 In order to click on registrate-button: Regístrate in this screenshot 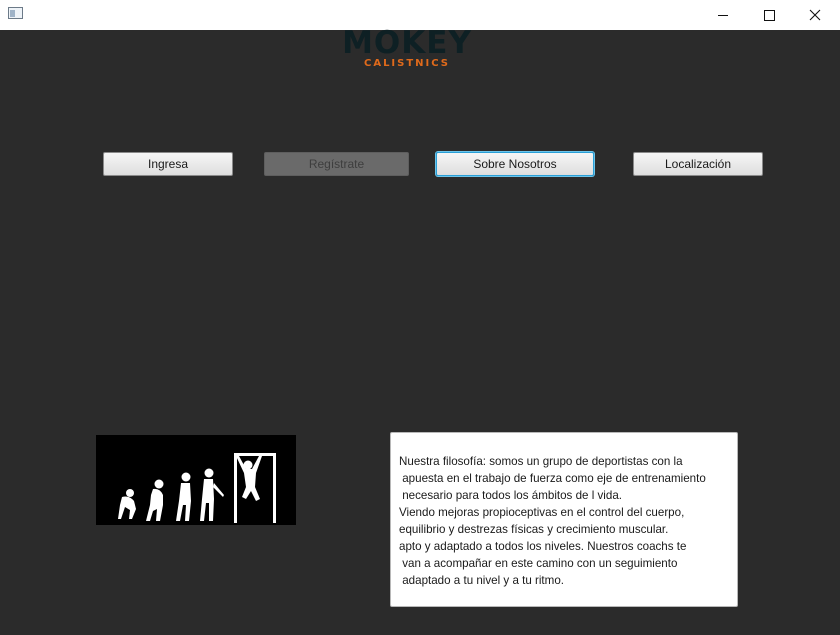, I will do `click(336, 164)`.